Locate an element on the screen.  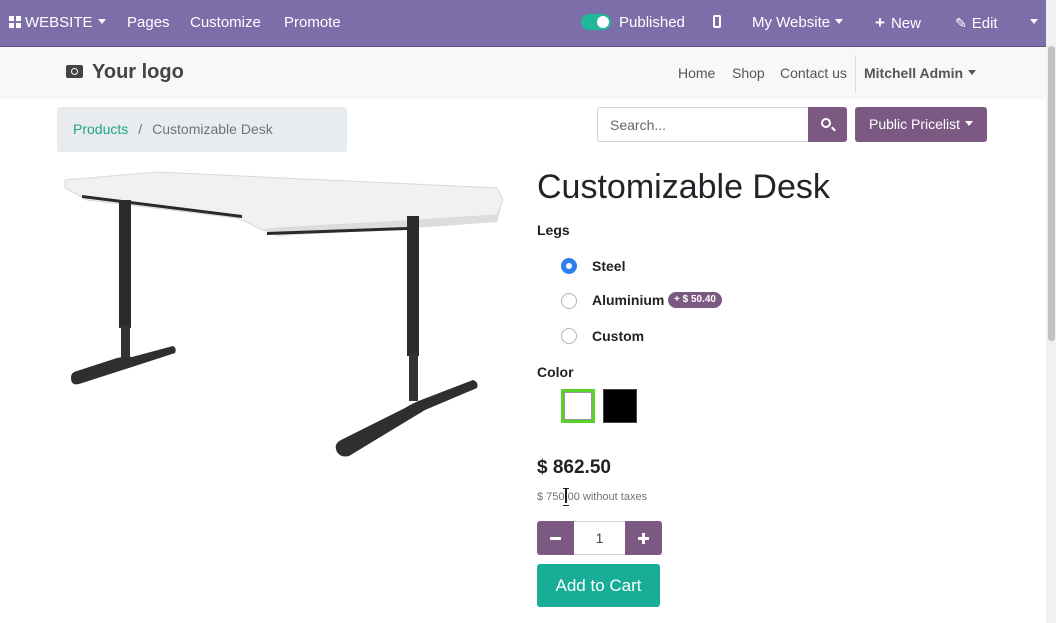
customize-menu: Customize is located at coordinates (225, 23).